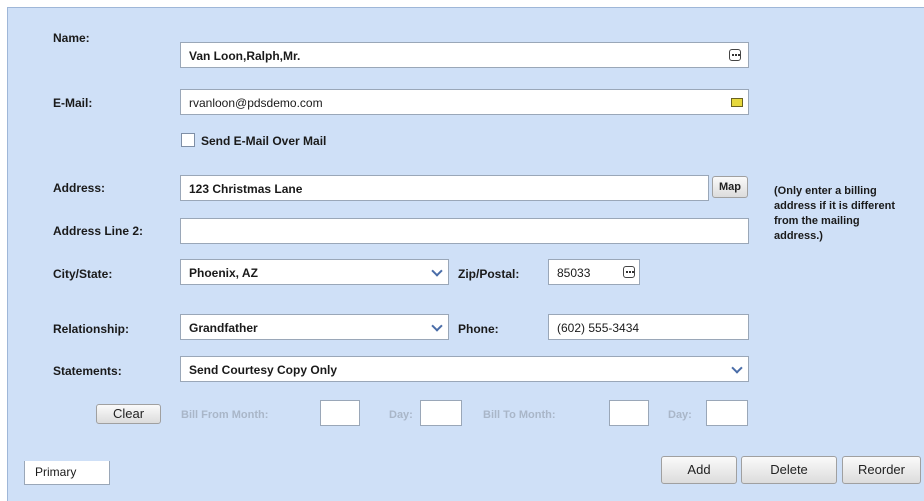 The image size is (924, 501). Describe the element at coordinates (225, 415) in the screenshot. I see `bill-from-month-label: Bill From Month:` at that location.